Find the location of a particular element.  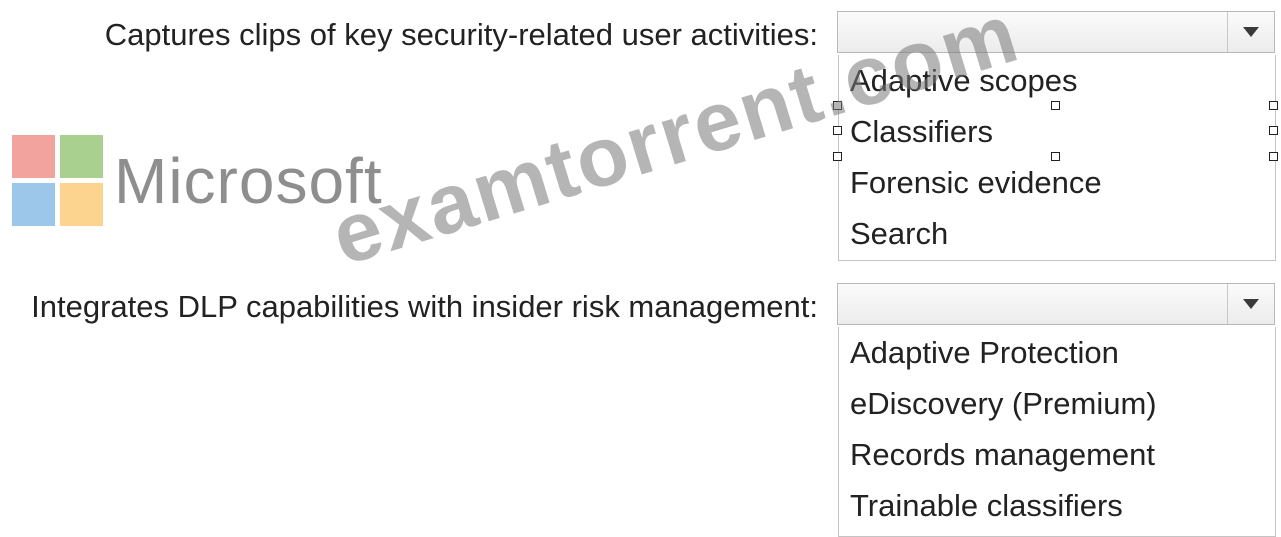

question-2-dropdown is located at coordinates (1056, 304).